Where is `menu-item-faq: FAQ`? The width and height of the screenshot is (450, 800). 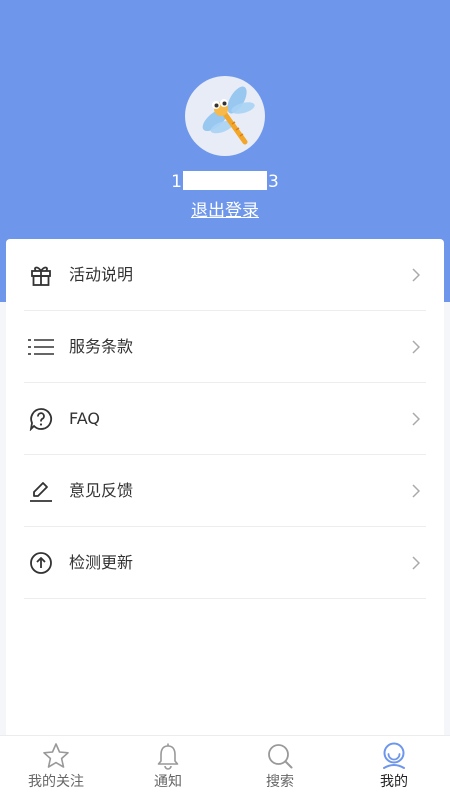
menu-item-faq: FAQ is located at coordinates (225, 419).